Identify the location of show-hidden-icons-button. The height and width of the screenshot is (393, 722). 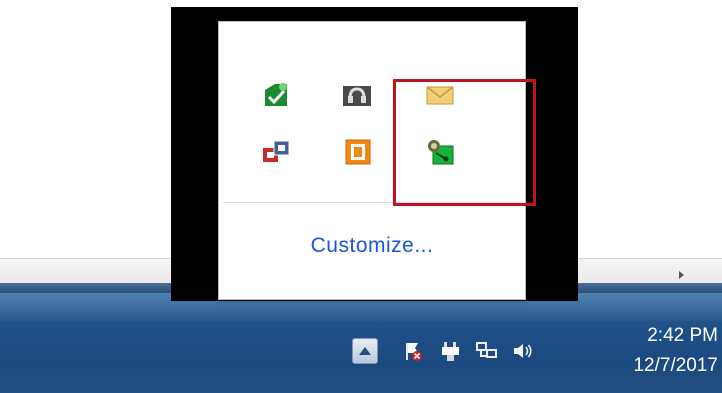
(365, 351).